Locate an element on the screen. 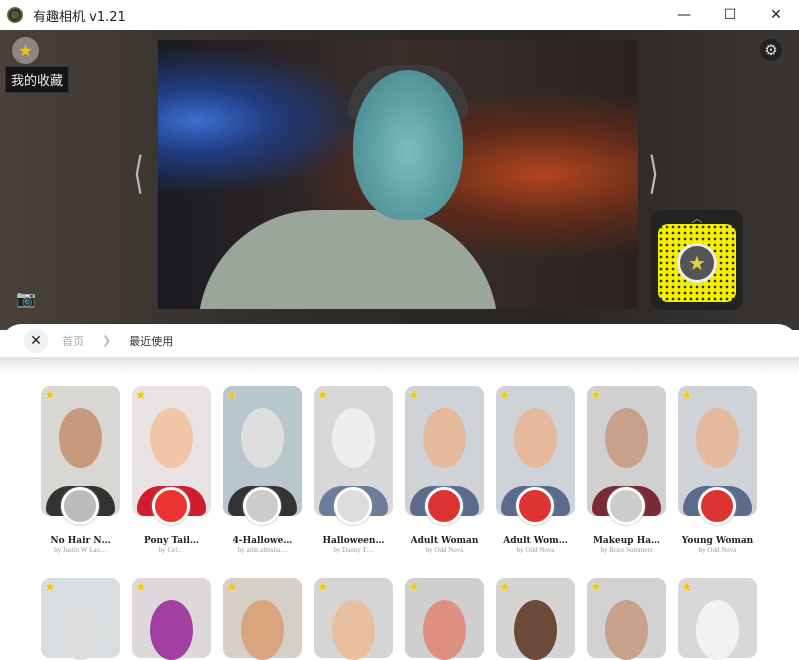 The image size is (799, 660). prev-lens-button: ⟨ is located at coordinates (138, 173).